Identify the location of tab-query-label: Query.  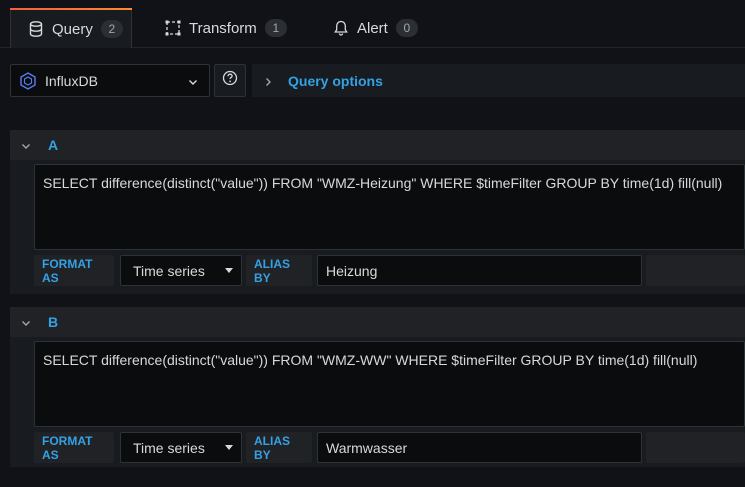
(72, 29).